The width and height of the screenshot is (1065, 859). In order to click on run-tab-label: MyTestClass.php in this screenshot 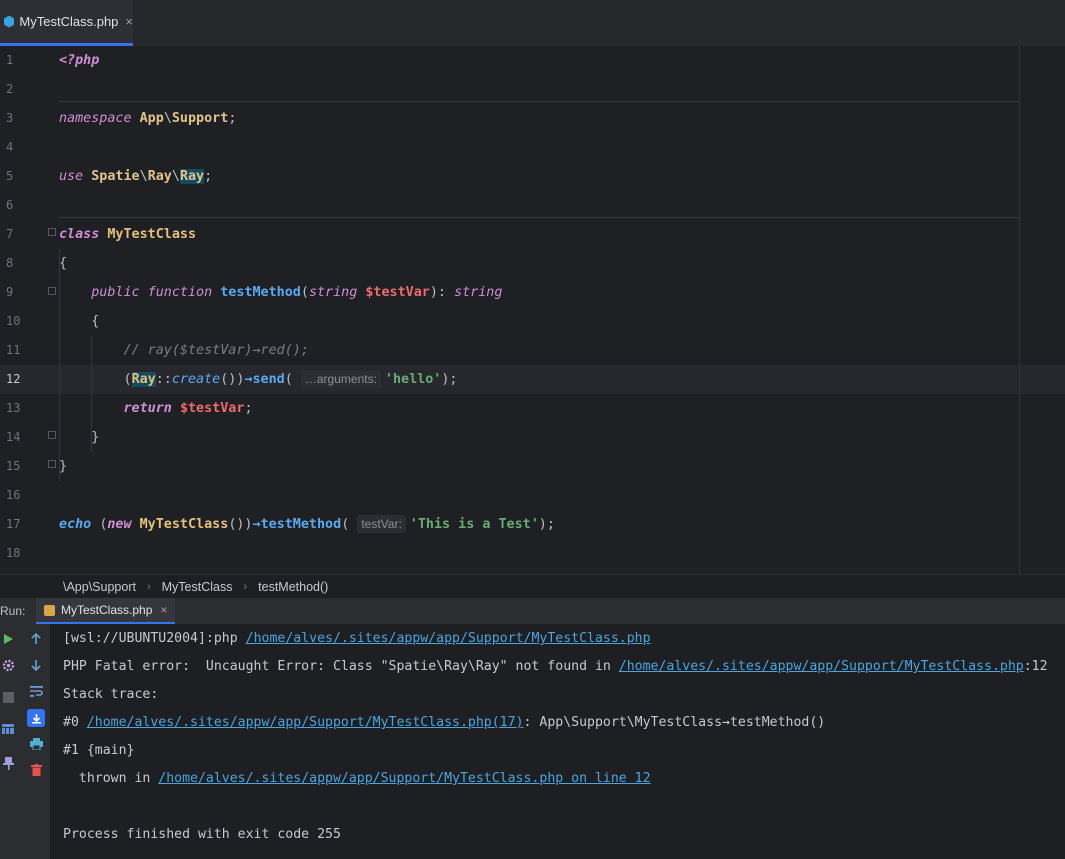, I will do `click(107, 610)`.